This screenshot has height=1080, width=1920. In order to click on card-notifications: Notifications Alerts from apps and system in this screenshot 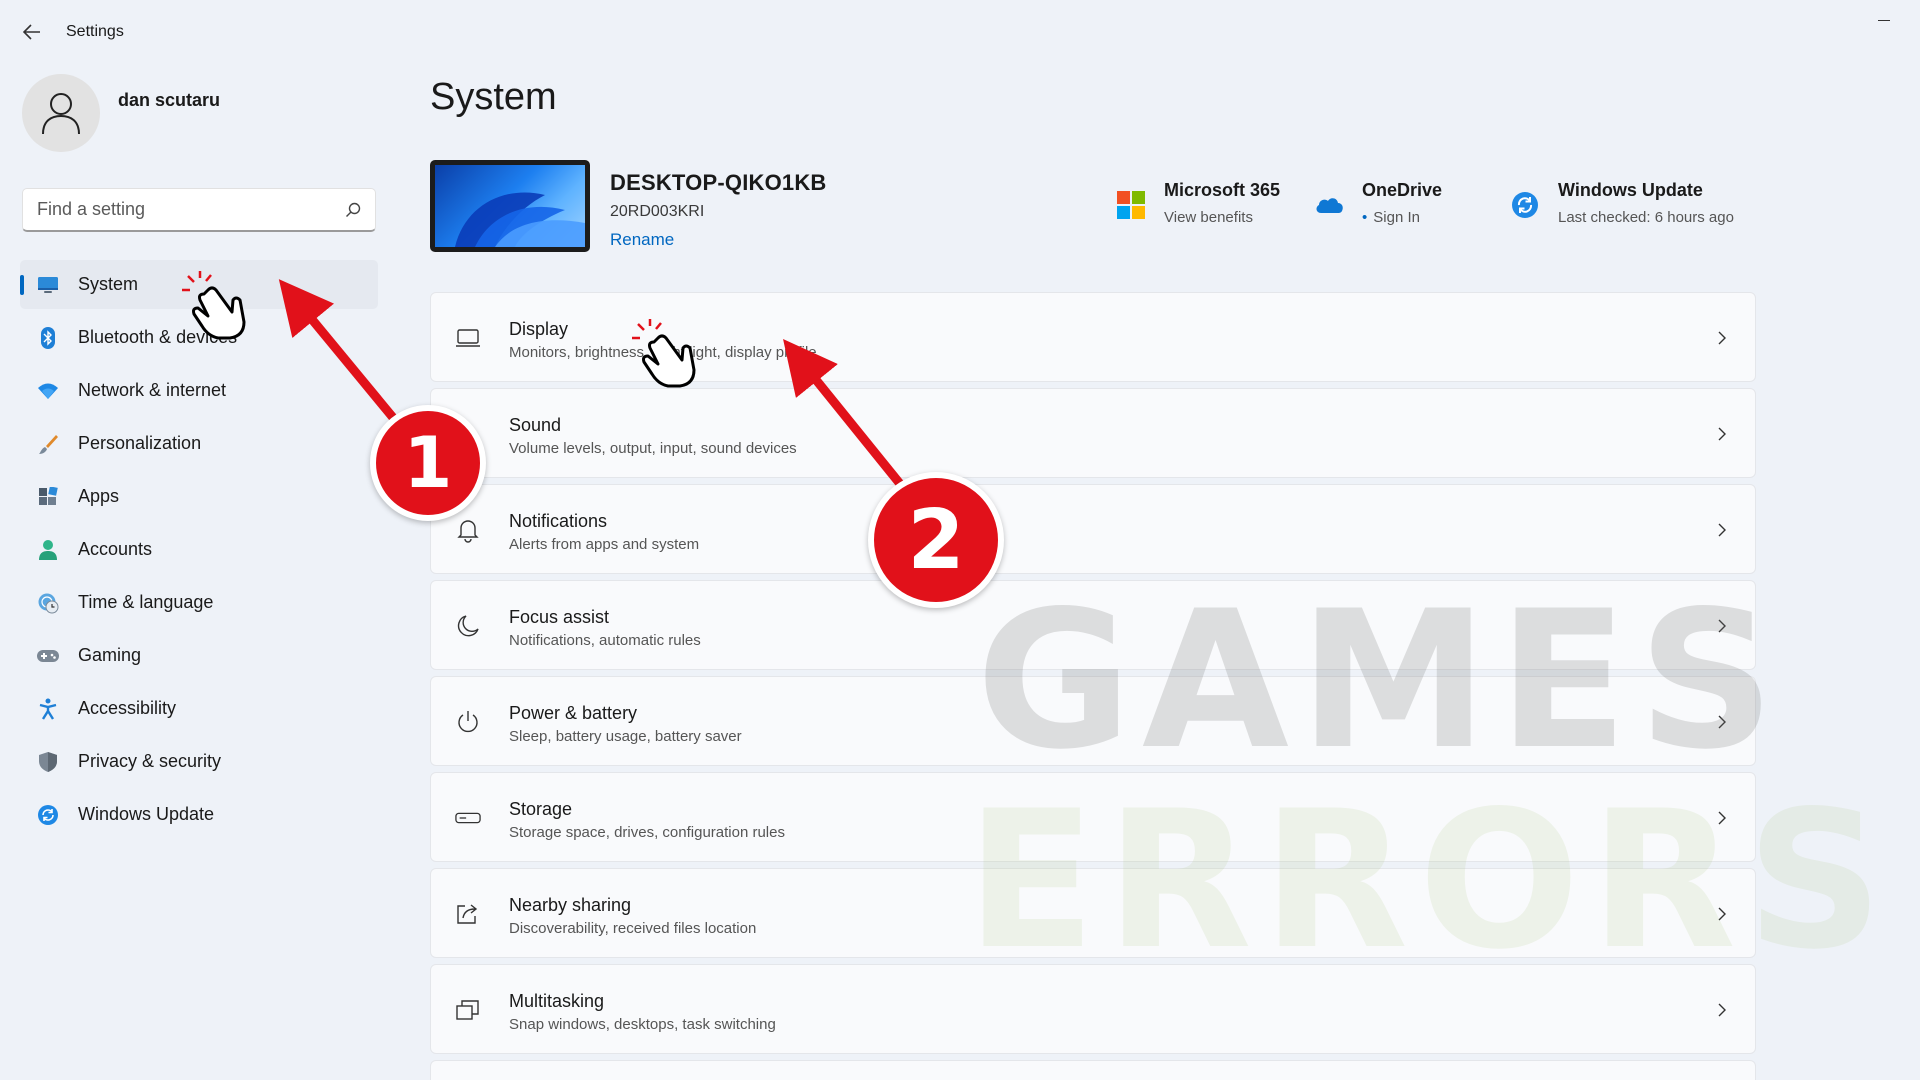, I will do `click(1093, 529)`.